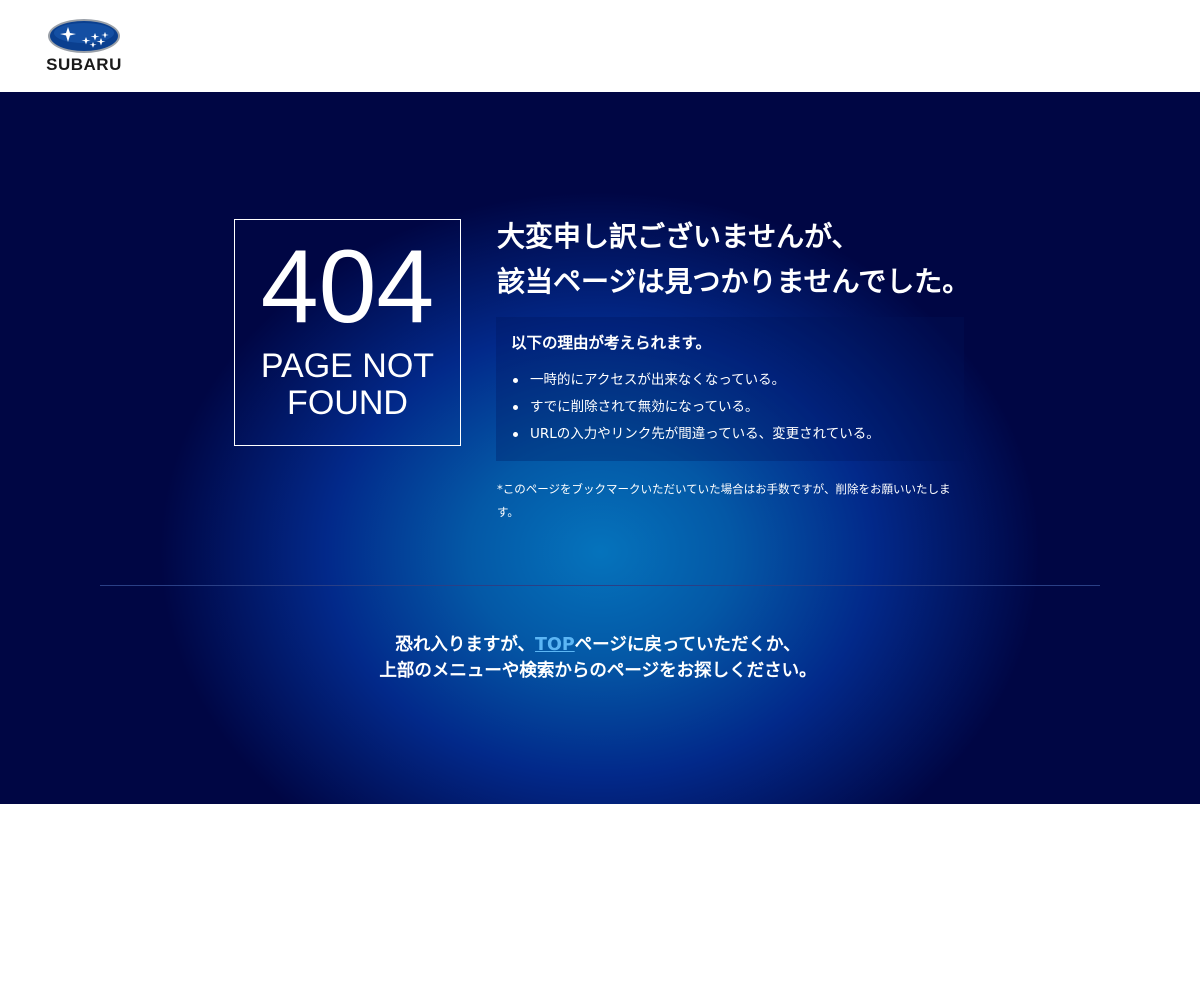  I want to click on reason-item: 一時的にアクセスが出来なくなっている。, so click(730, 380).